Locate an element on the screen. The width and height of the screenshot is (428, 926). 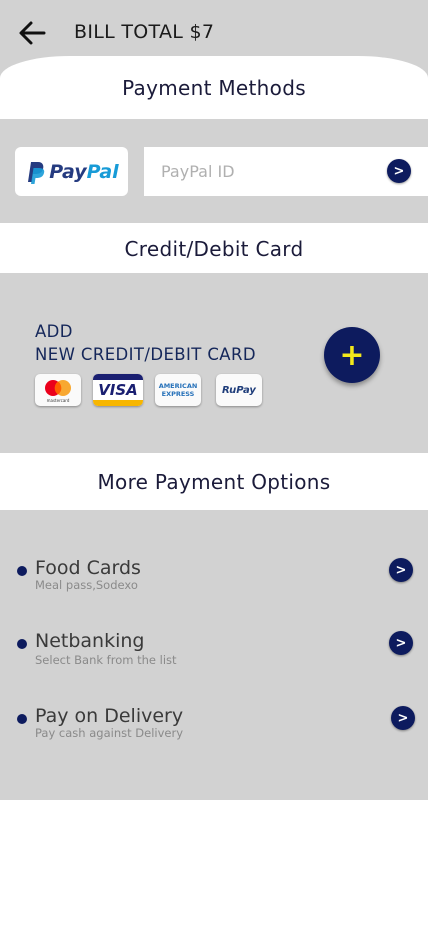
amex-logo-text: AMERICAN EXPRESS is located at coordinates (178, 390).